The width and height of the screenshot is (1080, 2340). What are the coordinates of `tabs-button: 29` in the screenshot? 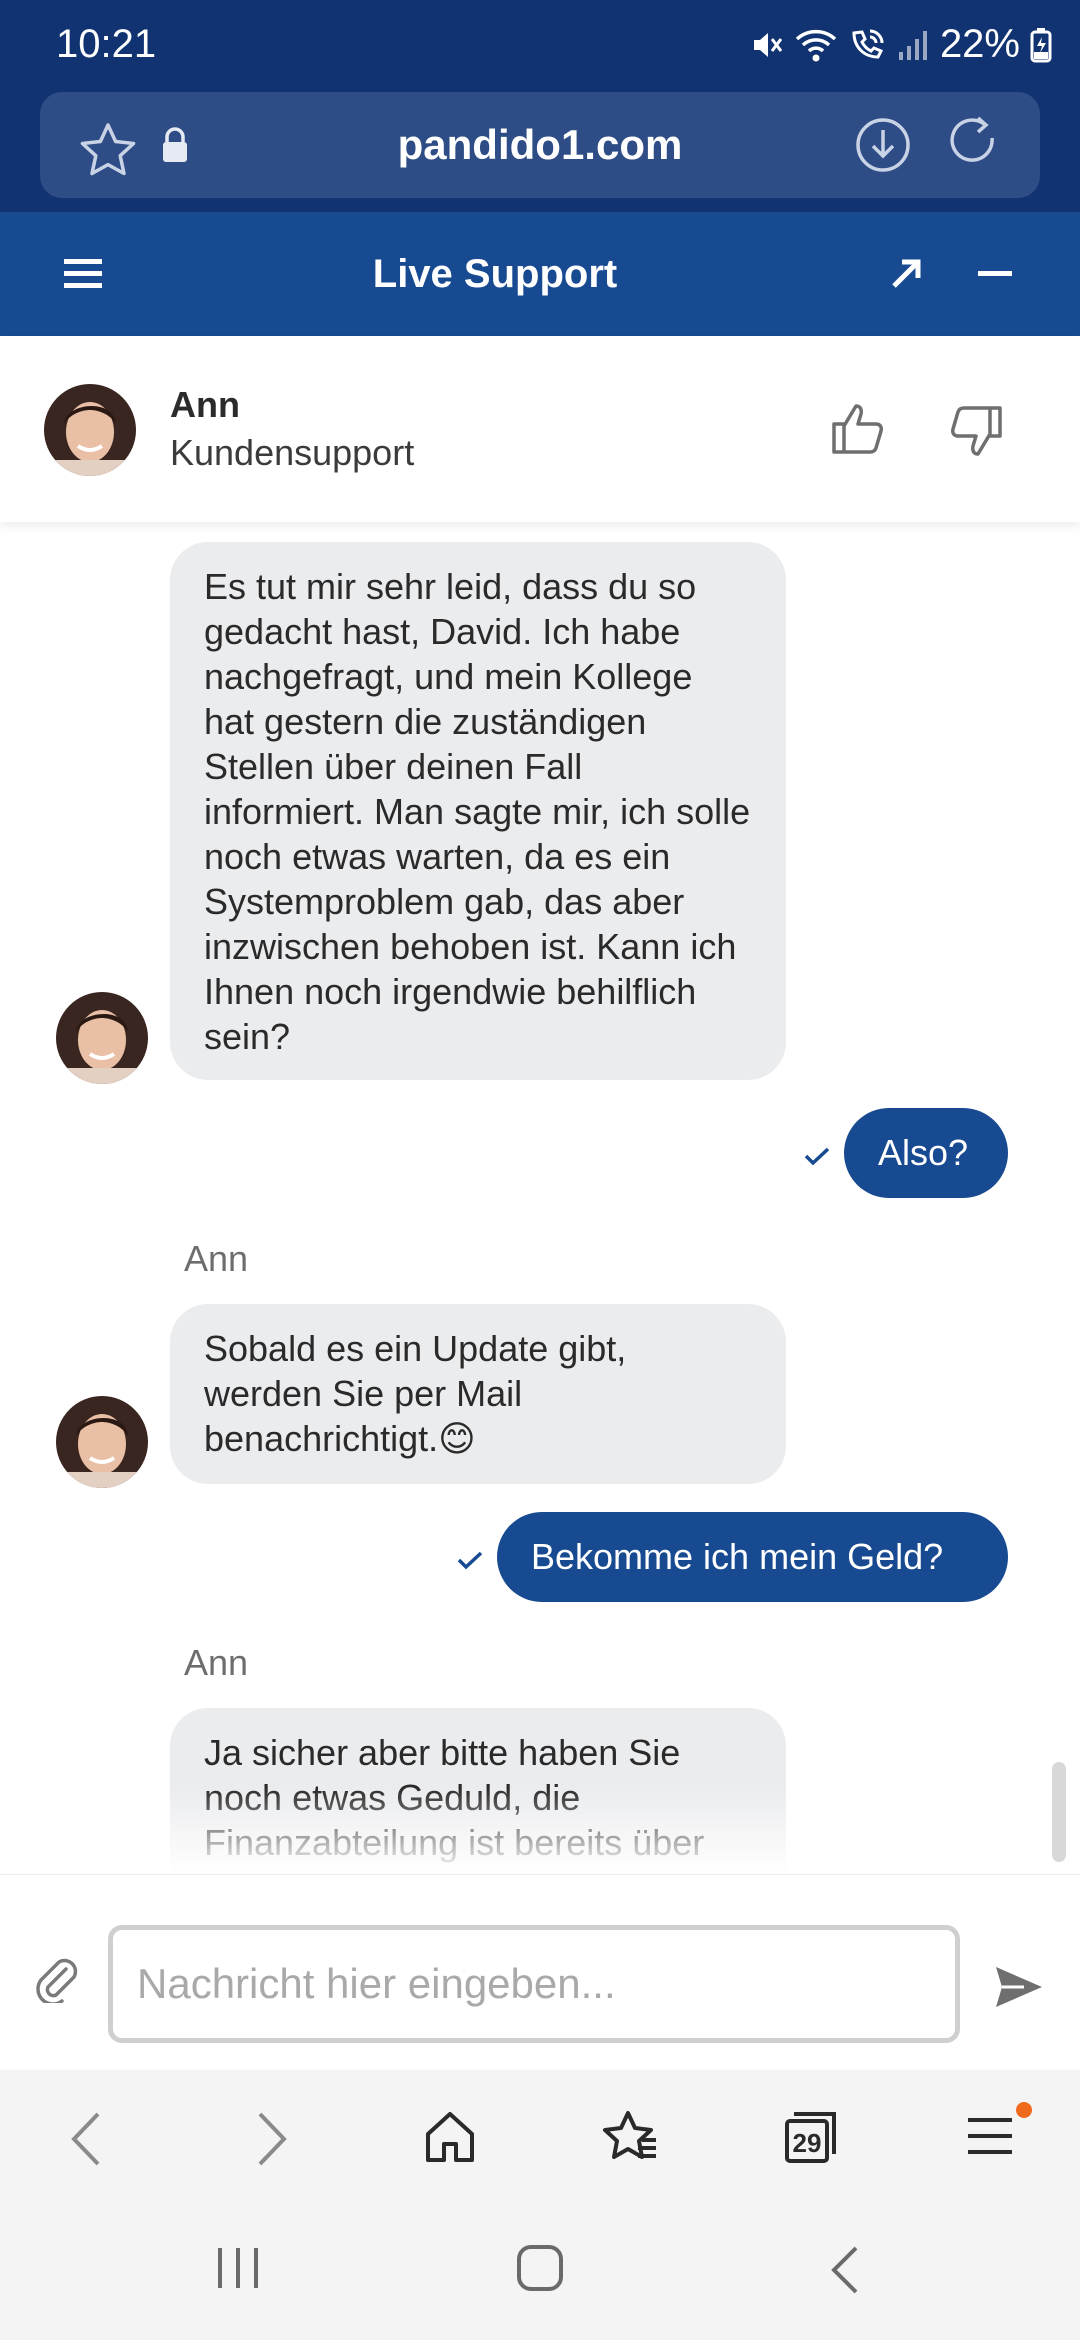 It's located at (811, 2137).